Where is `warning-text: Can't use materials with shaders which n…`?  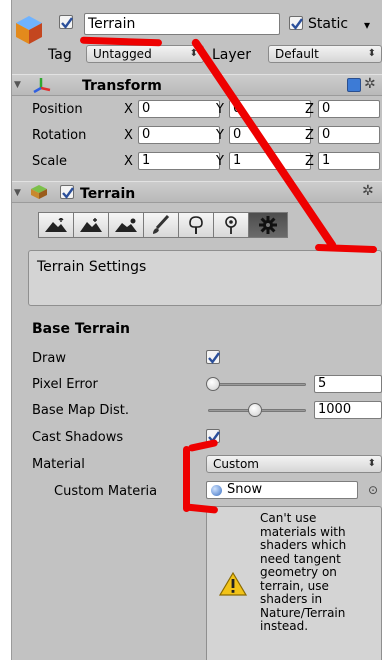
warning-text: Can't use materials with shaders which n… is located at coordinates (303, 572).